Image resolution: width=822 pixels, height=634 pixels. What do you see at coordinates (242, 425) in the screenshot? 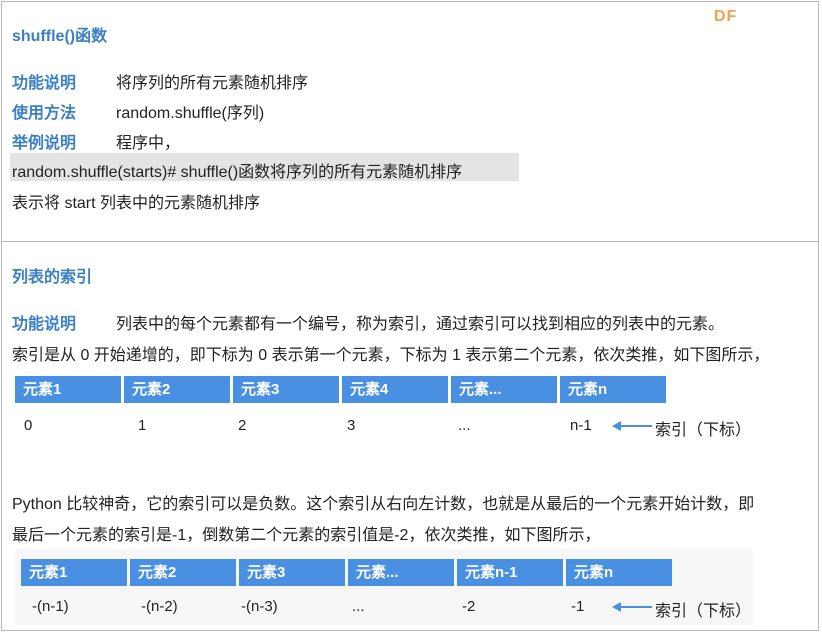
I see `table-value-cell: 2` at bounding box center [242, 425].